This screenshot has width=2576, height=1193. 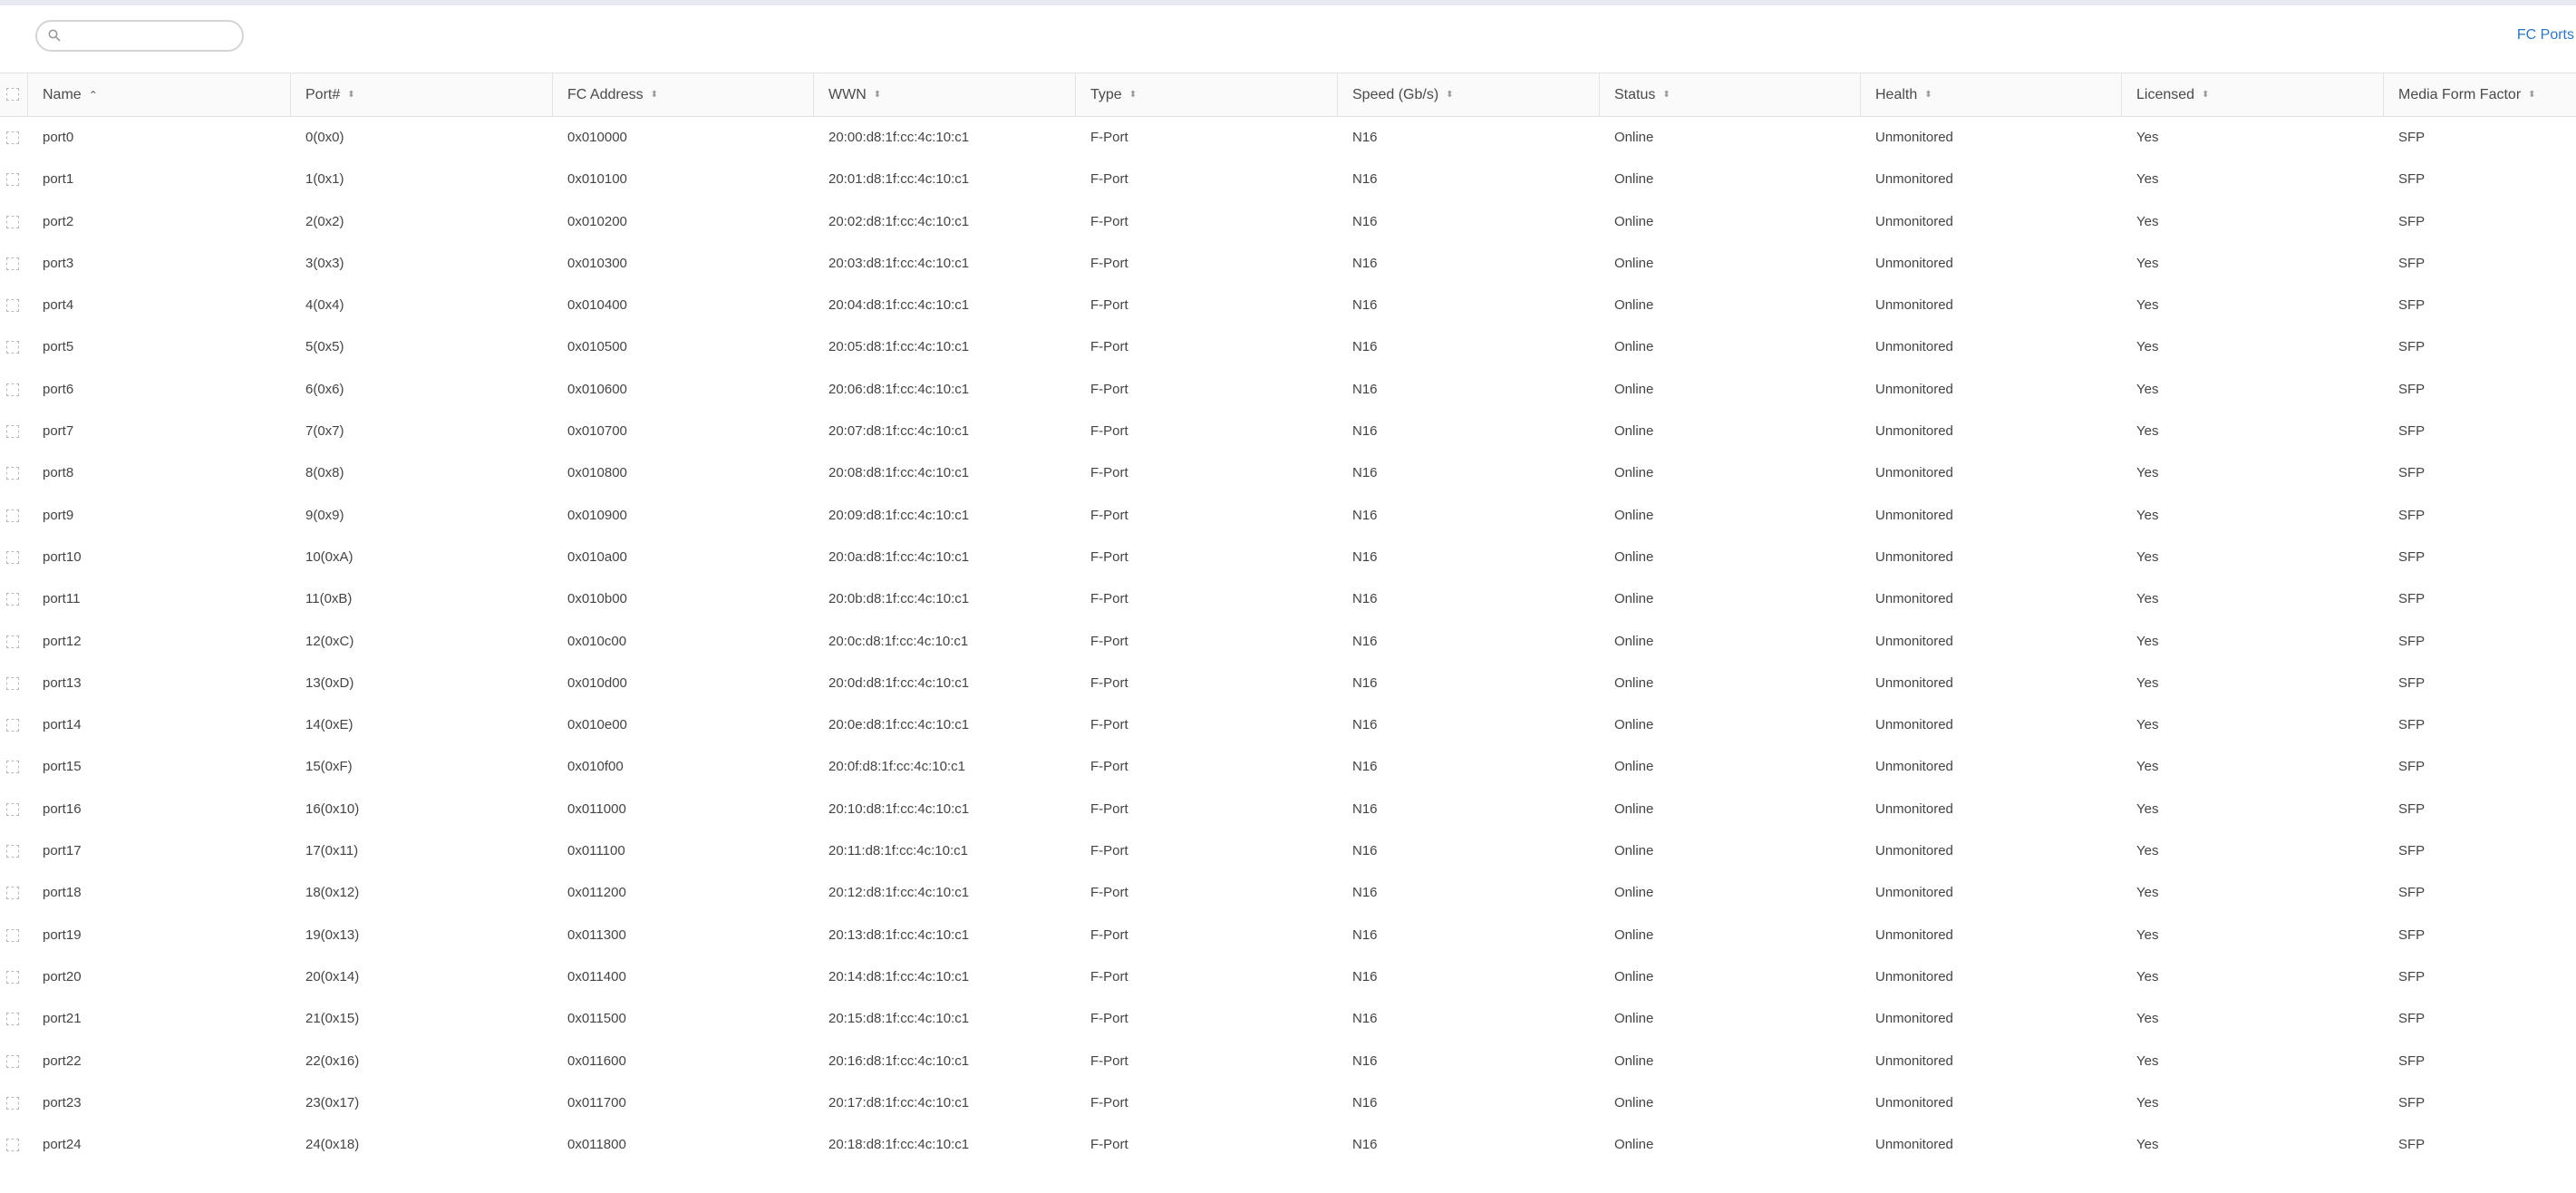 I want to click on cell-fc: 0x011800, so click(x=596, y=1145).